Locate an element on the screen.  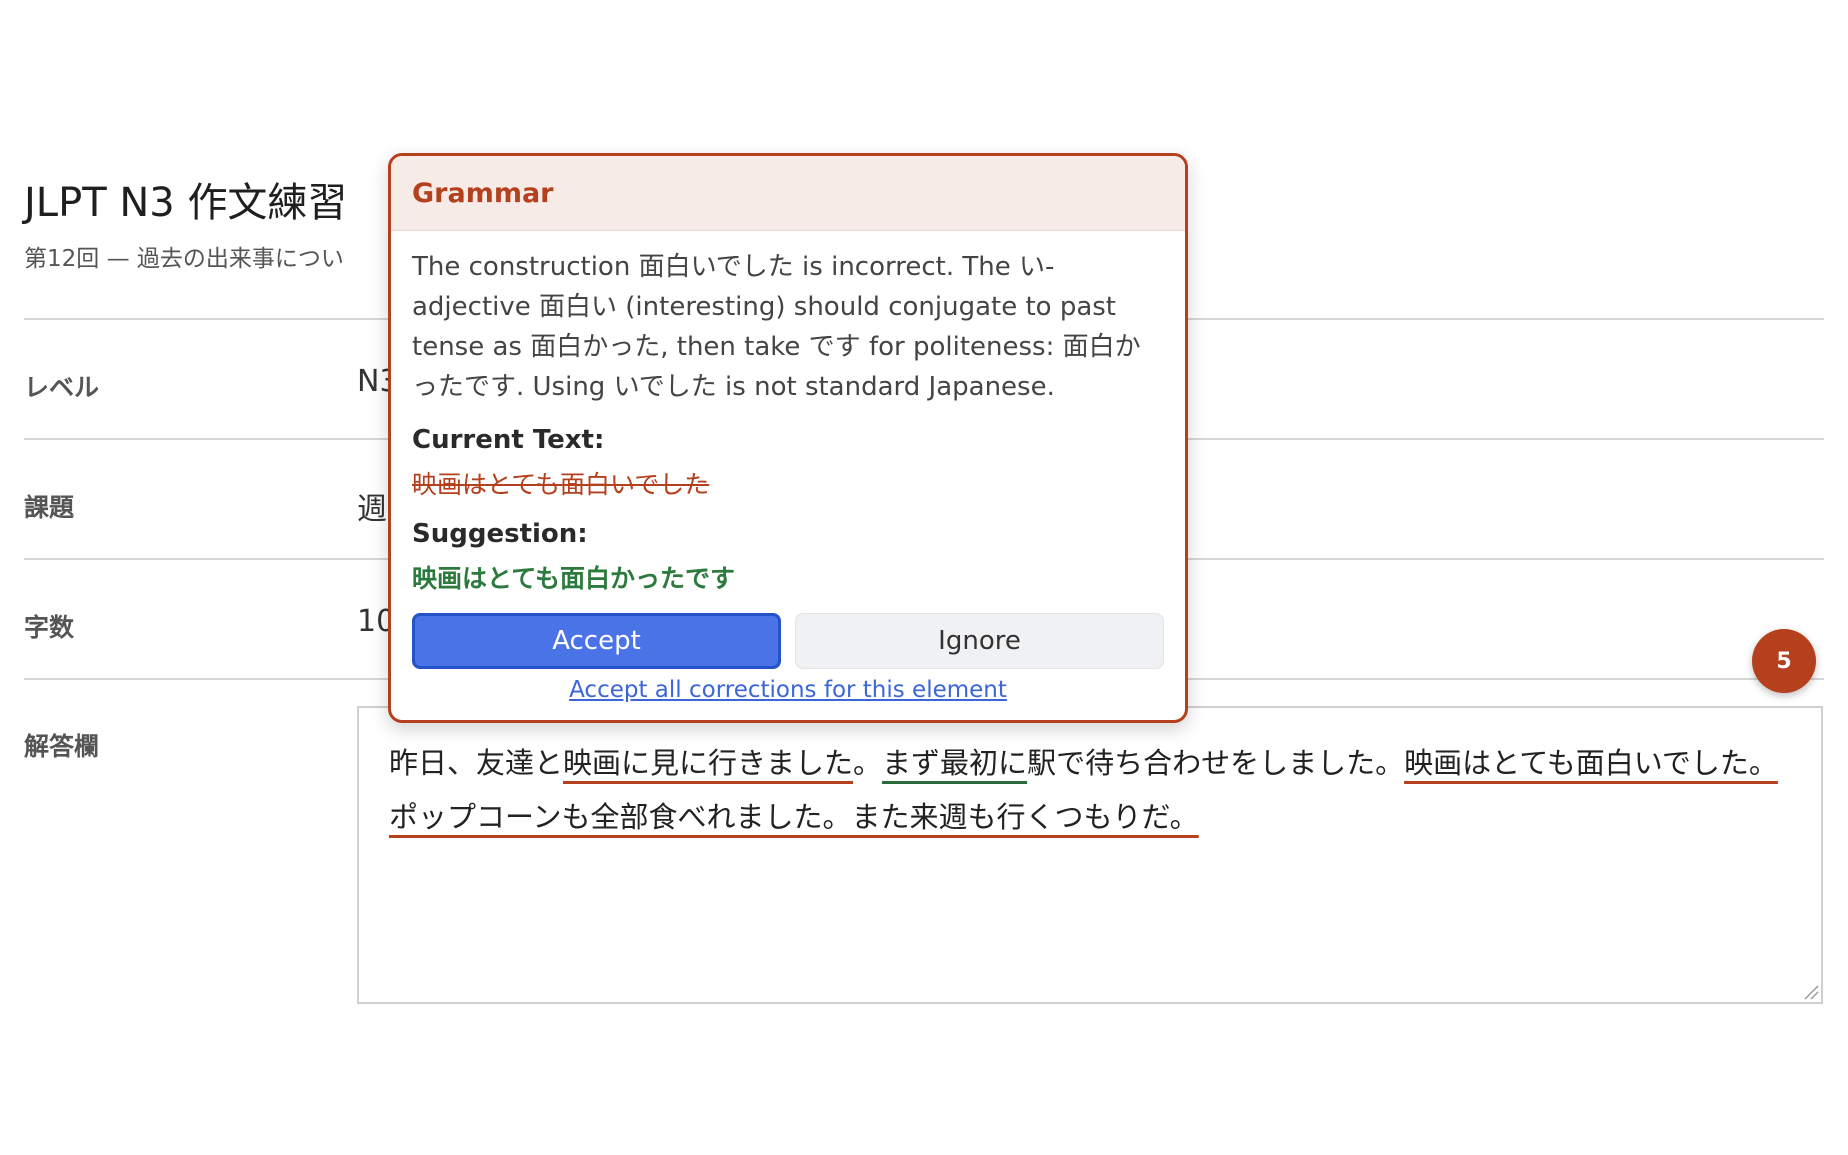
popover-actions: Accept Ignore is located at coordinates (788, 641).